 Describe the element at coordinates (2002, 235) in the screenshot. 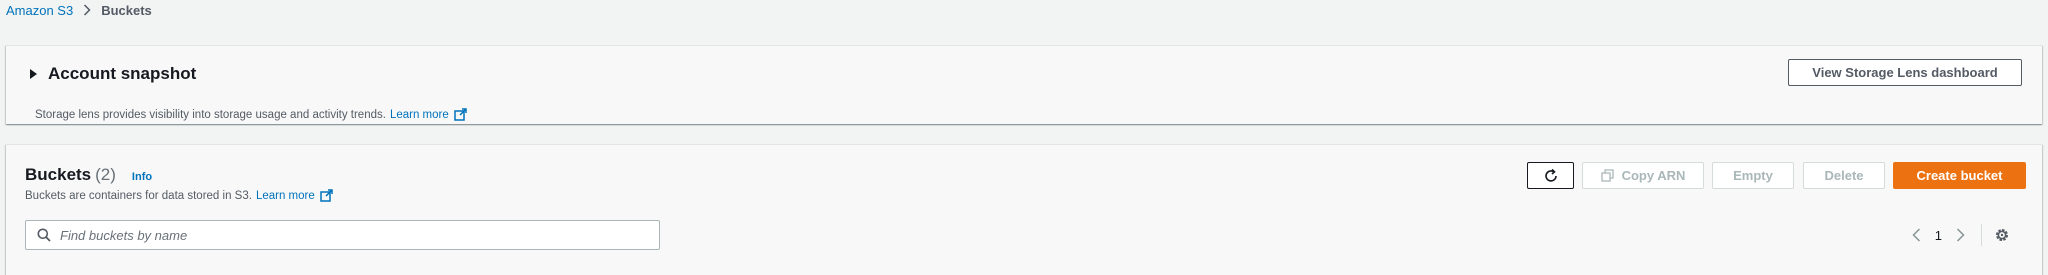

I see `settings-gear-icon` at that location.